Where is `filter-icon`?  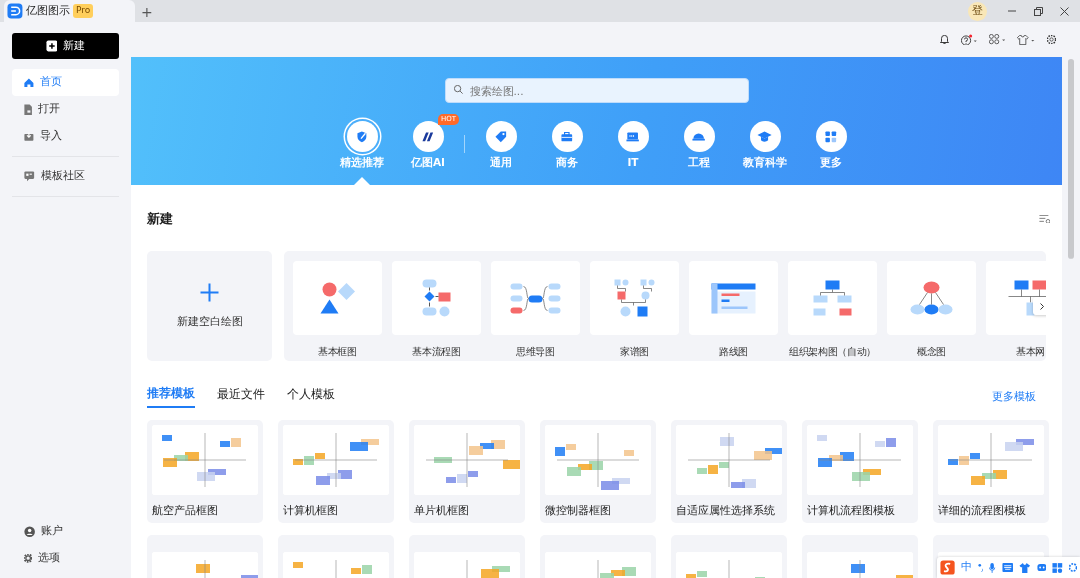 filter-icon is located at coordinates (1044, 219).